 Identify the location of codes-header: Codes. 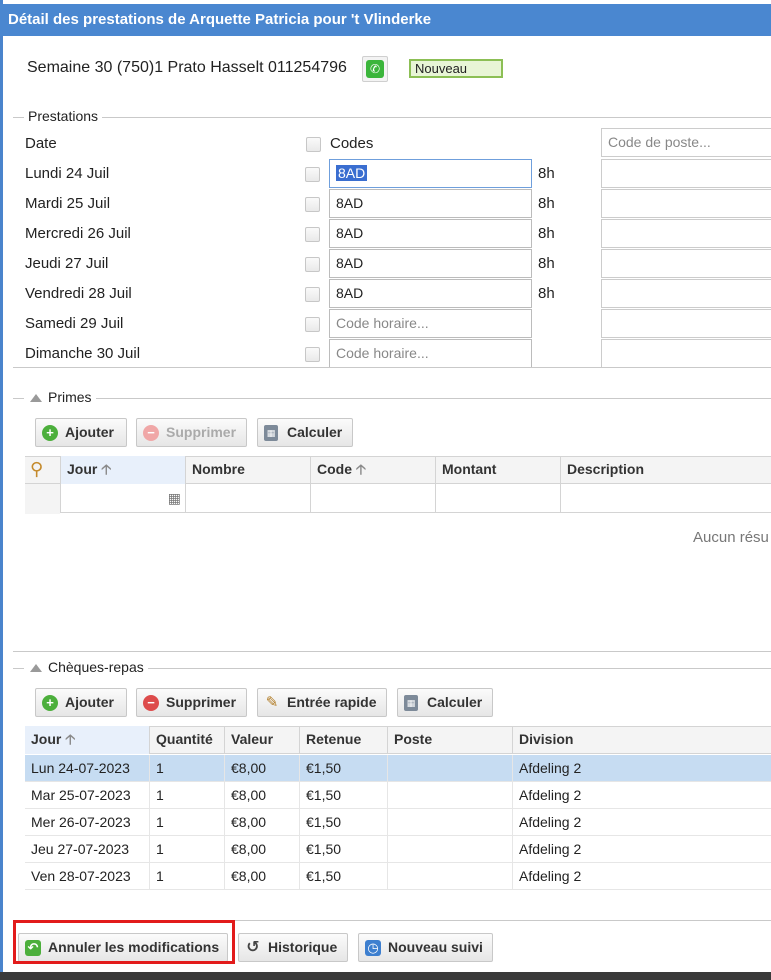
(352, 143).